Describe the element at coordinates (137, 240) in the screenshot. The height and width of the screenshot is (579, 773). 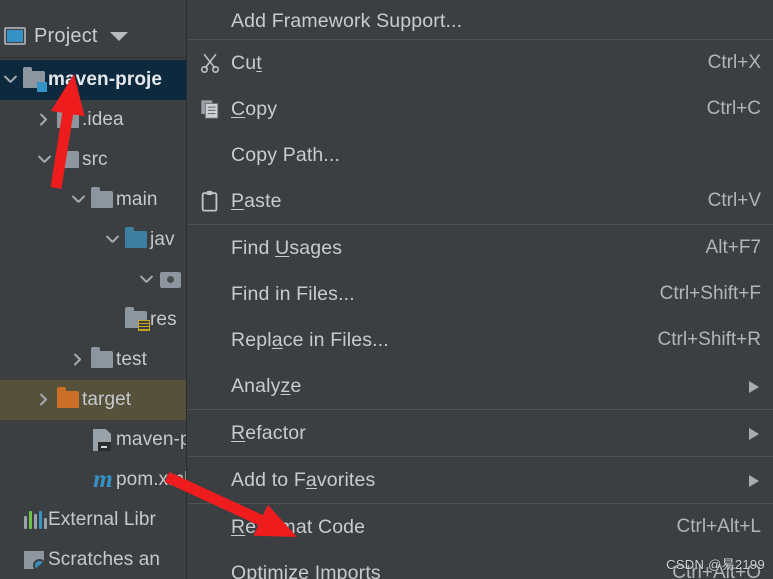
I see `source-folder-icon` at that location.